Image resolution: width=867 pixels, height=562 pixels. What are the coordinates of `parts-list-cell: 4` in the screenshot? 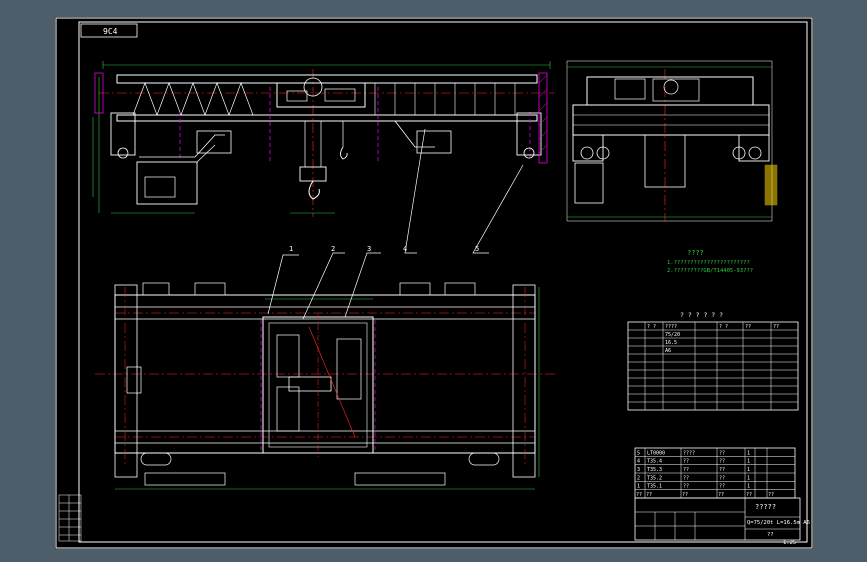 It's located at (638, 462).